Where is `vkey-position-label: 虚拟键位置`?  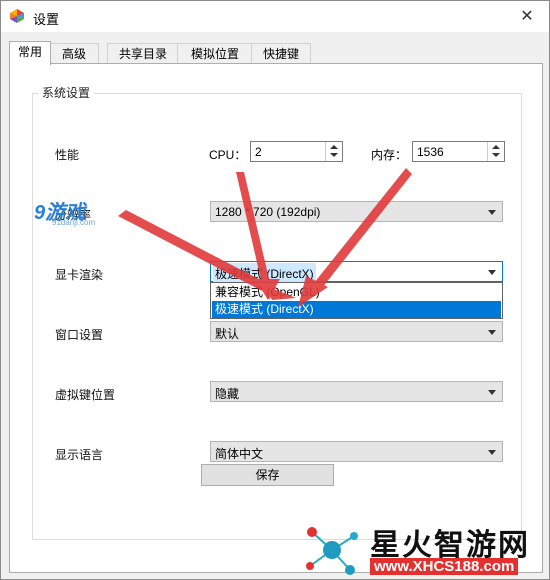
vkey-position-label: 虚拟键位置 is located at coordinates (85, 395).